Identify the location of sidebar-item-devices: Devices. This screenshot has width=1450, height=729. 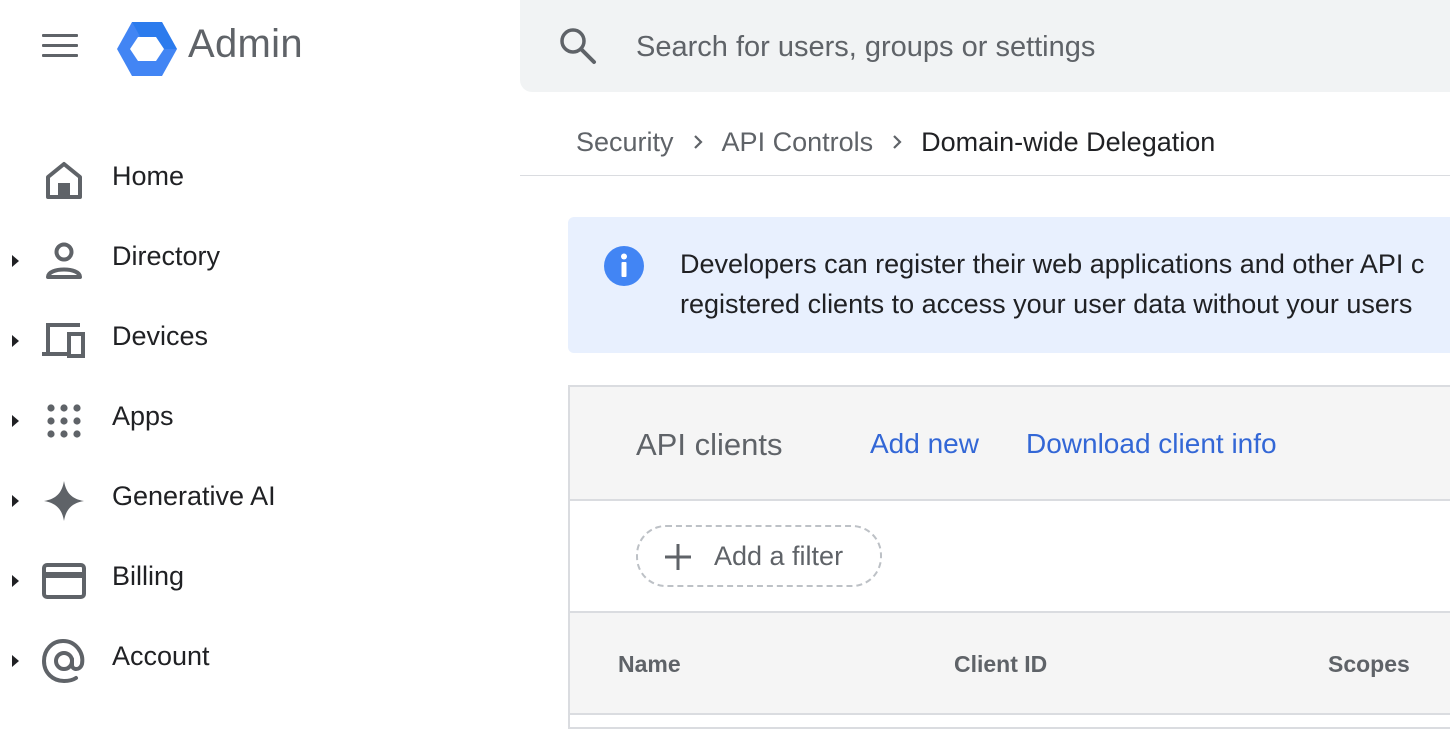
(250, 341).